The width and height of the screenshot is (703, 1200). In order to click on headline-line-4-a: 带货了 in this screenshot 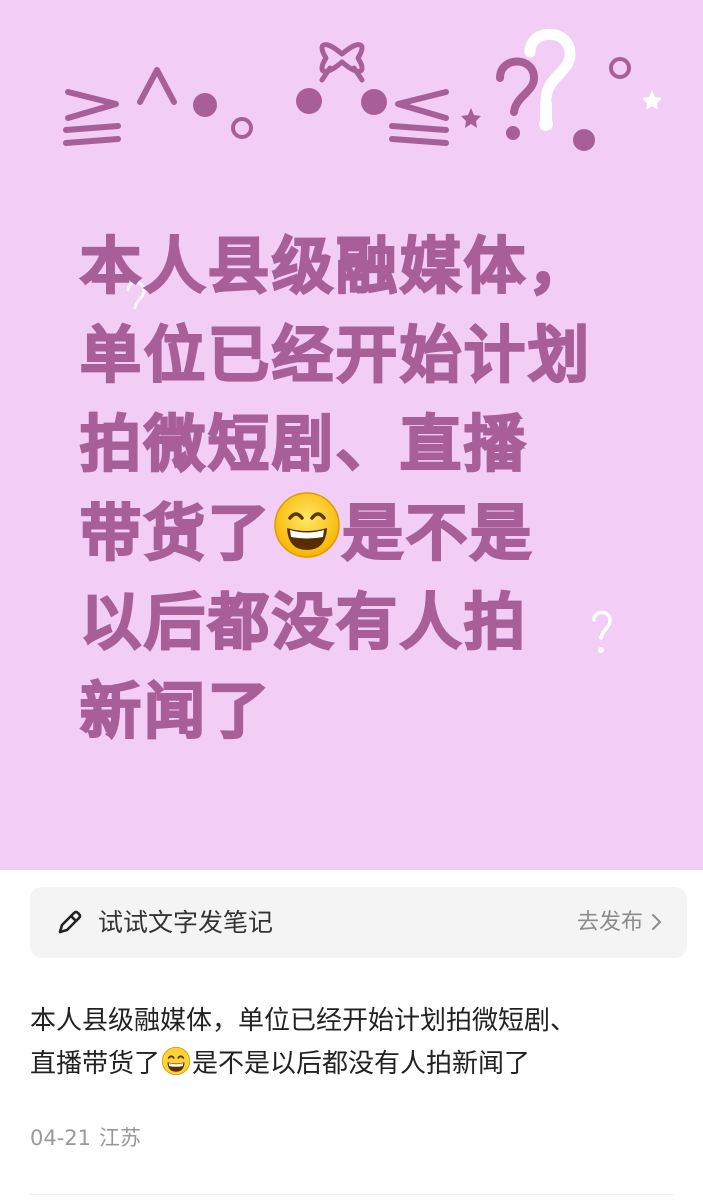, I will do `click(176, 533)`.